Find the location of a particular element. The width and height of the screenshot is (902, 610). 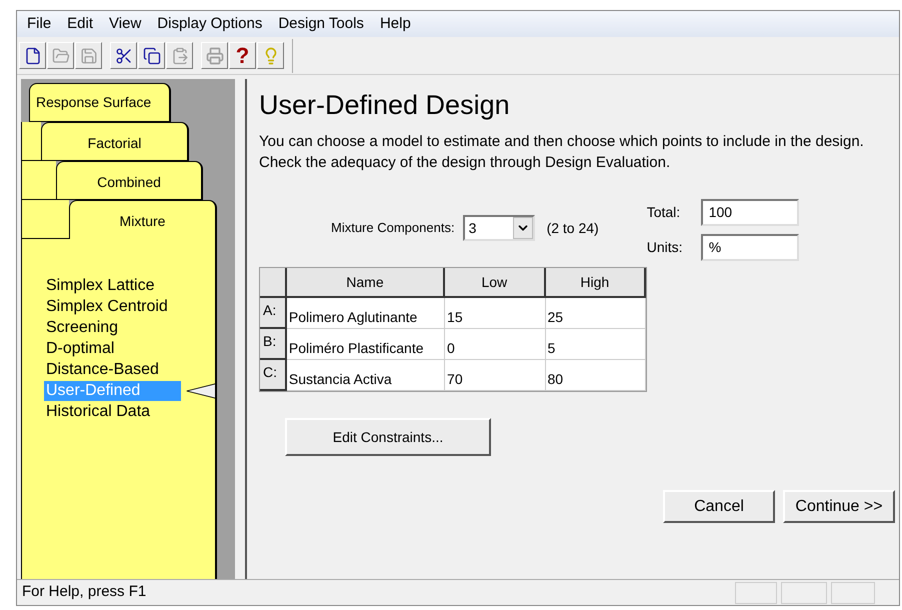

table-cell: Poliméro Plastificante is located at coordinates (366, 344).